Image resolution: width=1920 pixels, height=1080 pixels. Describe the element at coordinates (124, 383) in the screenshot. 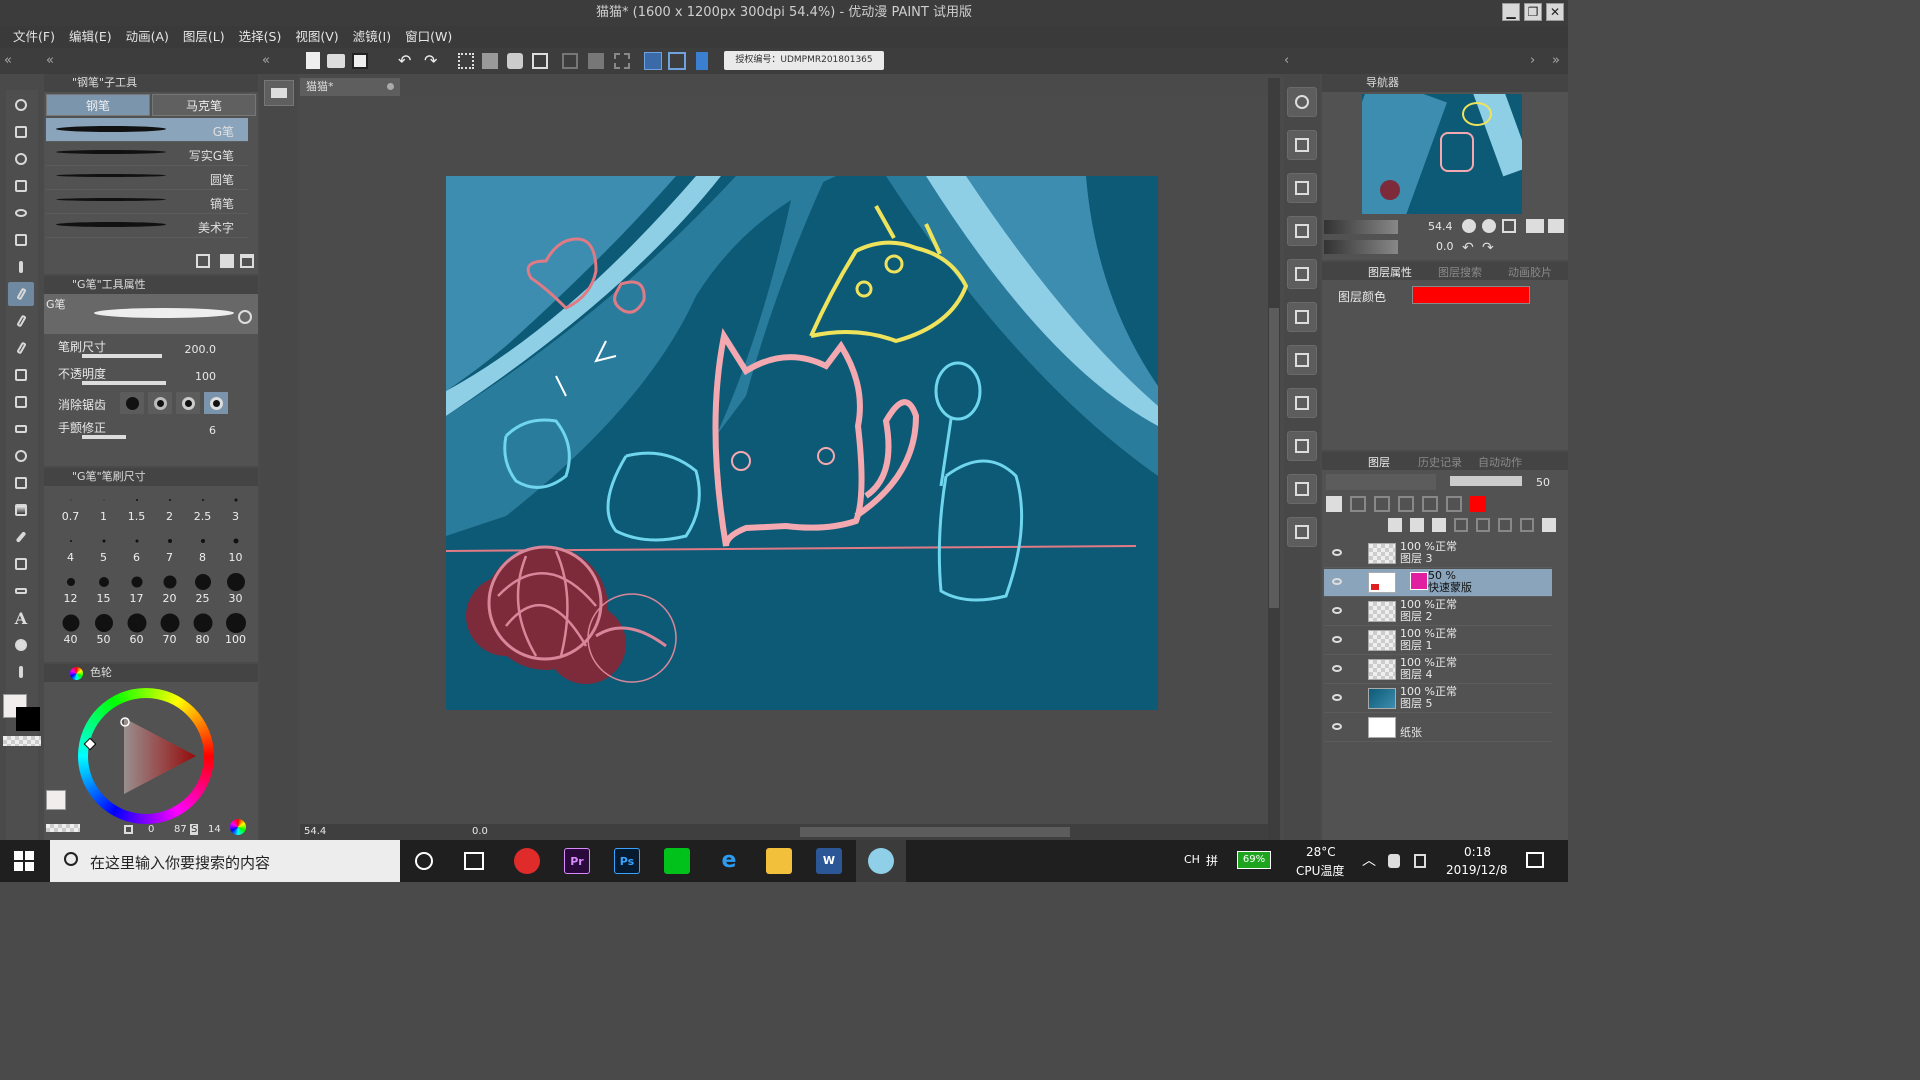

I see `opacity-slider` at that location.